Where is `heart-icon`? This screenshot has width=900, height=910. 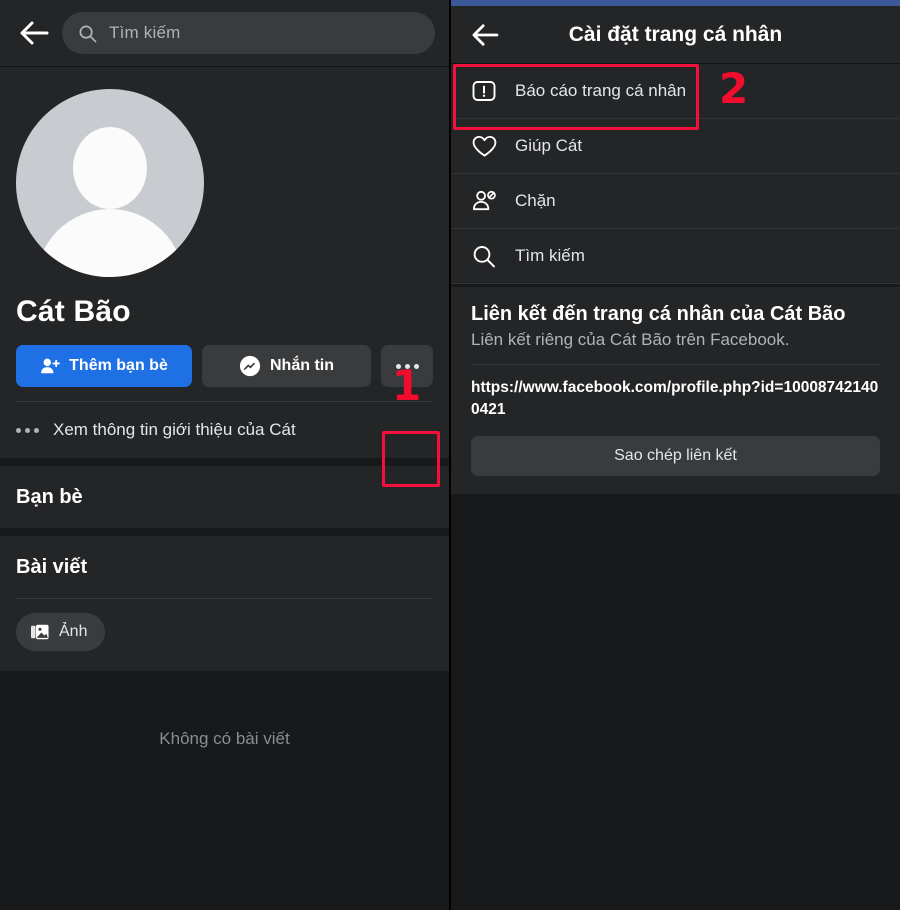 heart-icon is located at coordinates (484, 146).